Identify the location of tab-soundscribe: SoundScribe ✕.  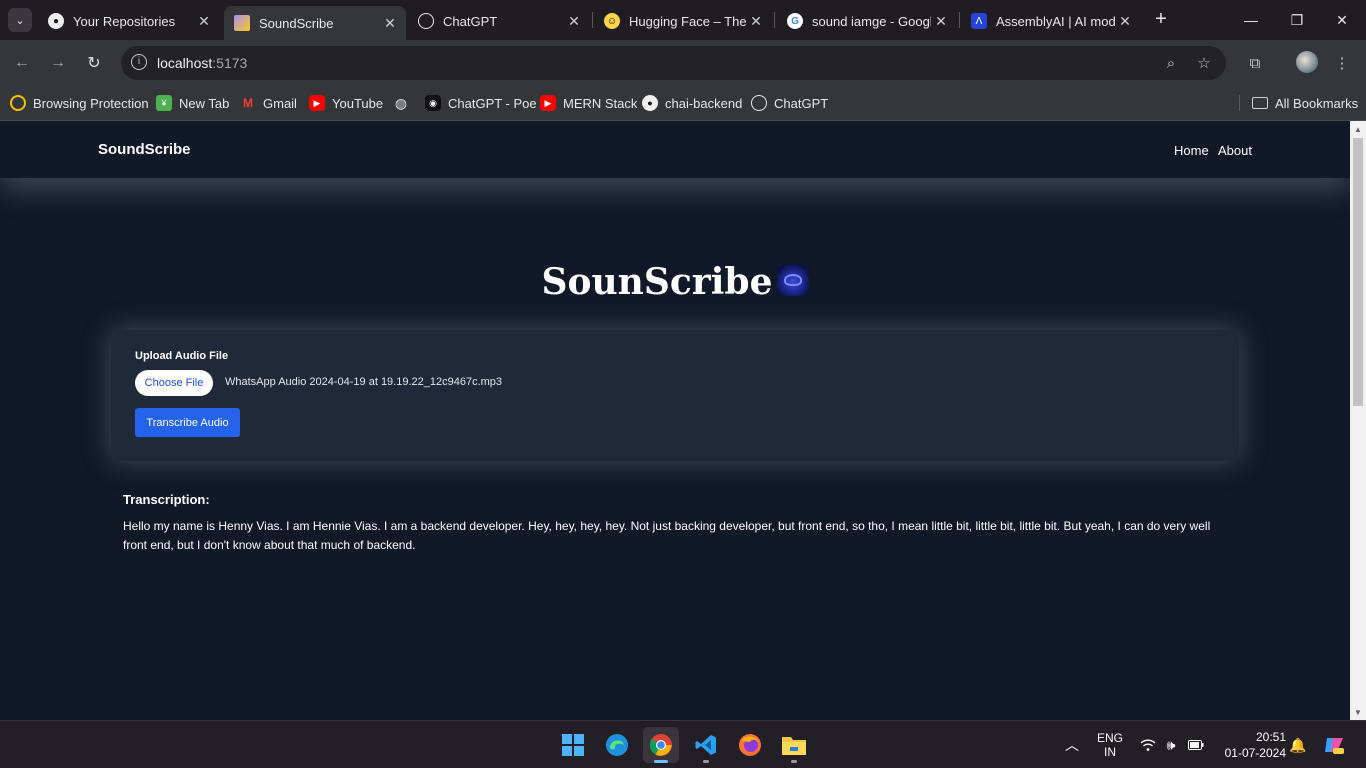
(315, 23).